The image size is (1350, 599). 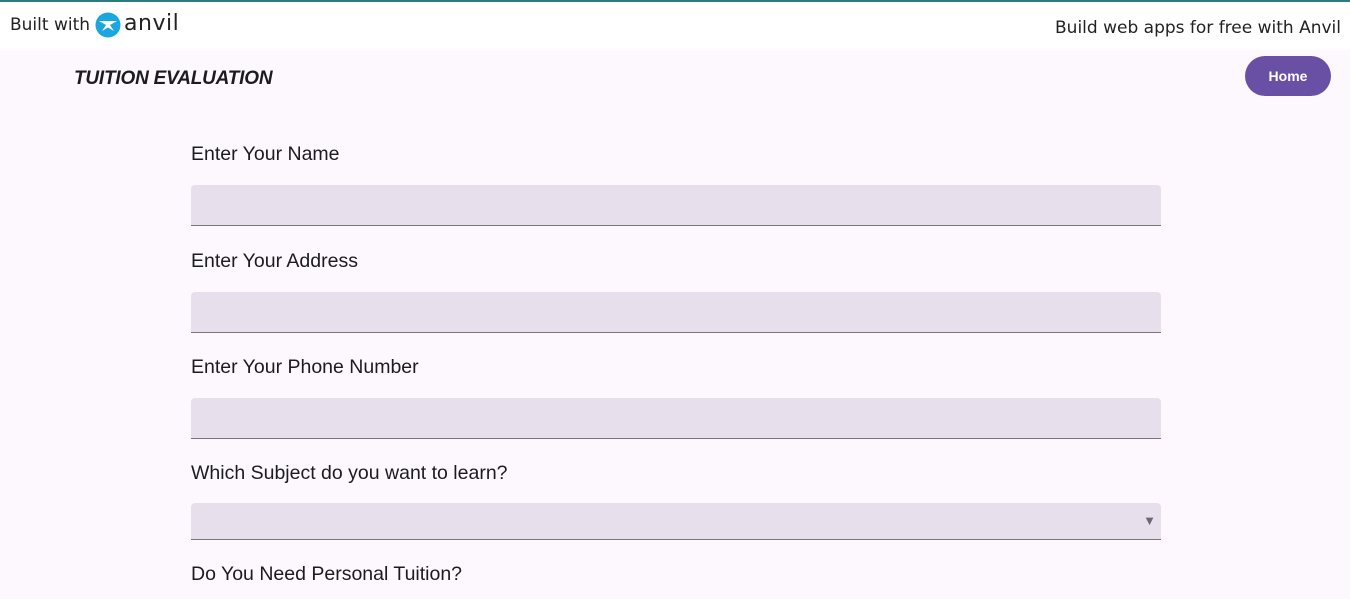 I want to click on personal-tuition-label: Do You Need Personal Tuition?, so click(x=327, y=574).